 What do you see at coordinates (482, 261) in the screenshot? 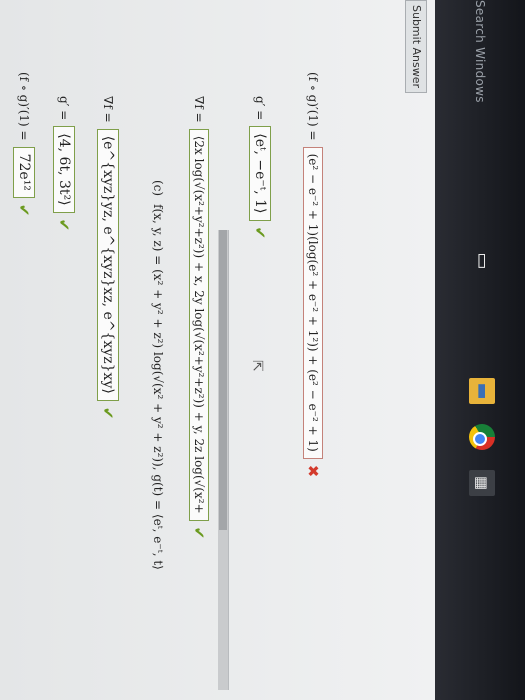
I see `task-view-icon: ▭` at bounding box center [482, 261].